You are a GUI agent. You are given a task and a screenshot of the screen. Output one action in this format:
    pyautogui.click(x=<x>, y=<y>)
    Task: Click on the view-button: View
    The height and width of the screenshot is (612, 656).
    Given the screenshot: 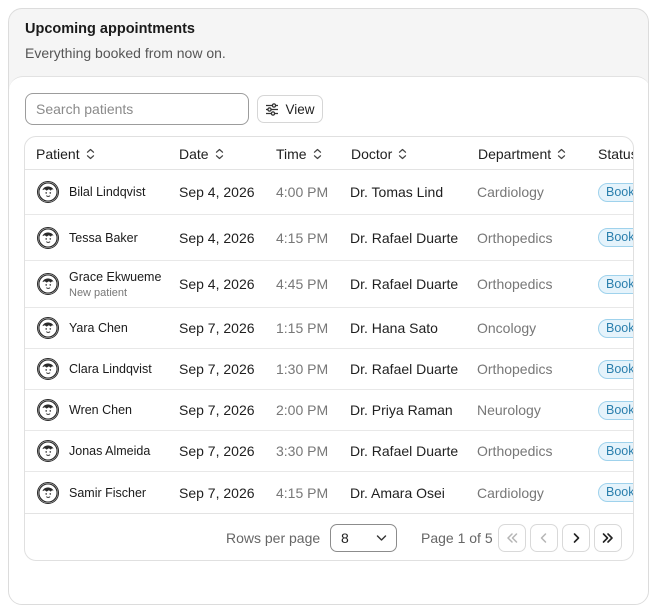 What is the action you would take?
    pyautogui.click(x=290, y=109)
    